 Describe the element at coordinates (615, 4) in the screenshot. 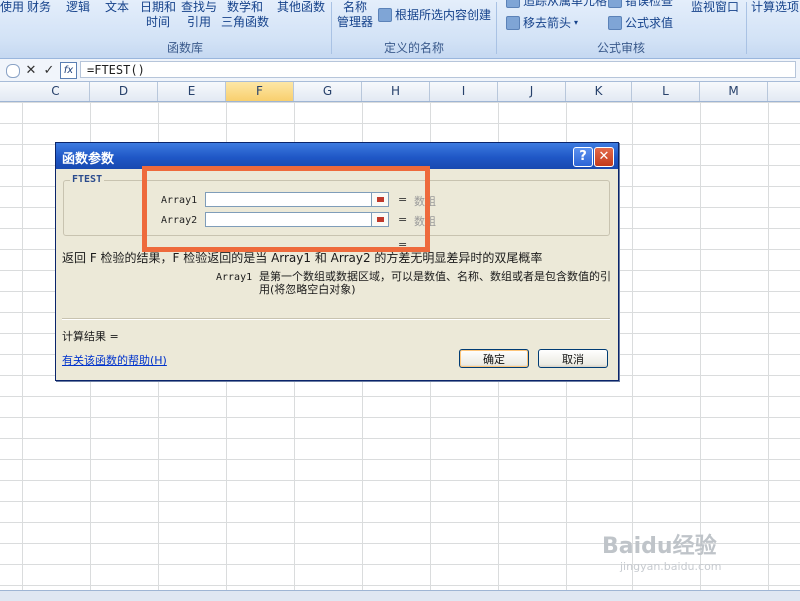

I see `error-check-icon` at that location.